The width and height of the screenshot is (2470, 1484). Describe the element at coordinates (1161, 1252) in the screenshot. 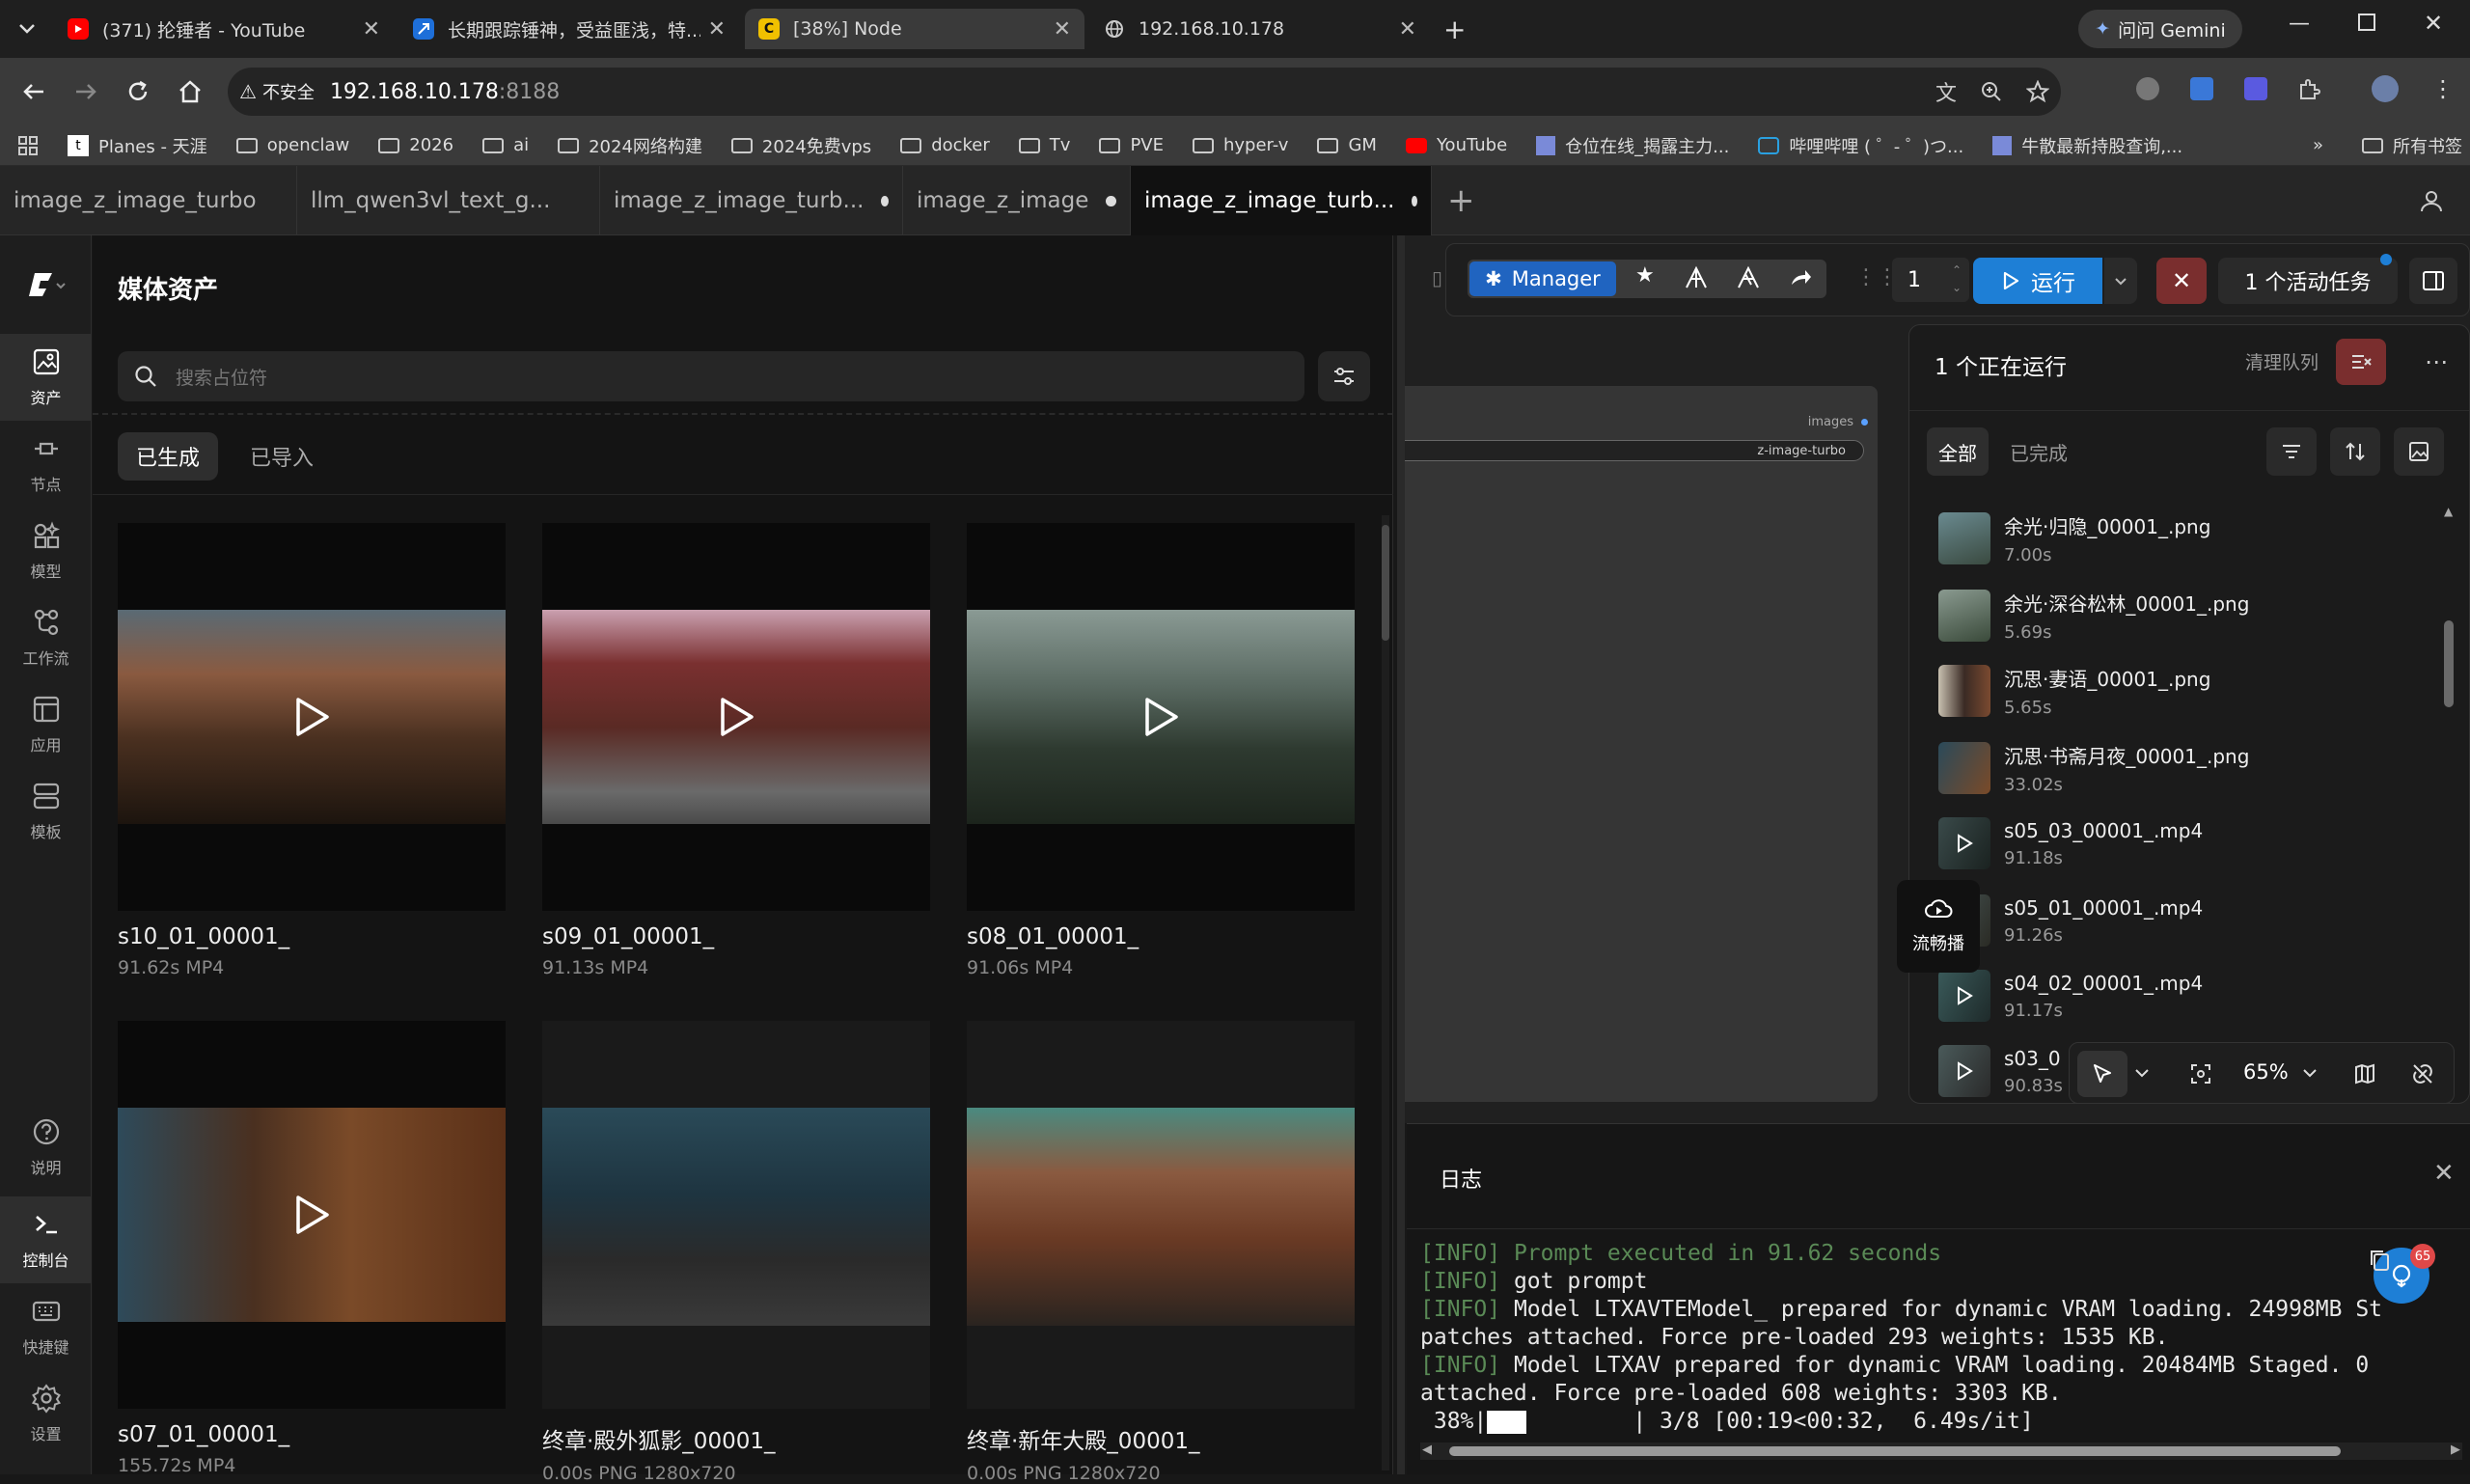

I see `asset-card: 终章·新年大殿_00001_ 0.00s PNG 1280x720` at that location.